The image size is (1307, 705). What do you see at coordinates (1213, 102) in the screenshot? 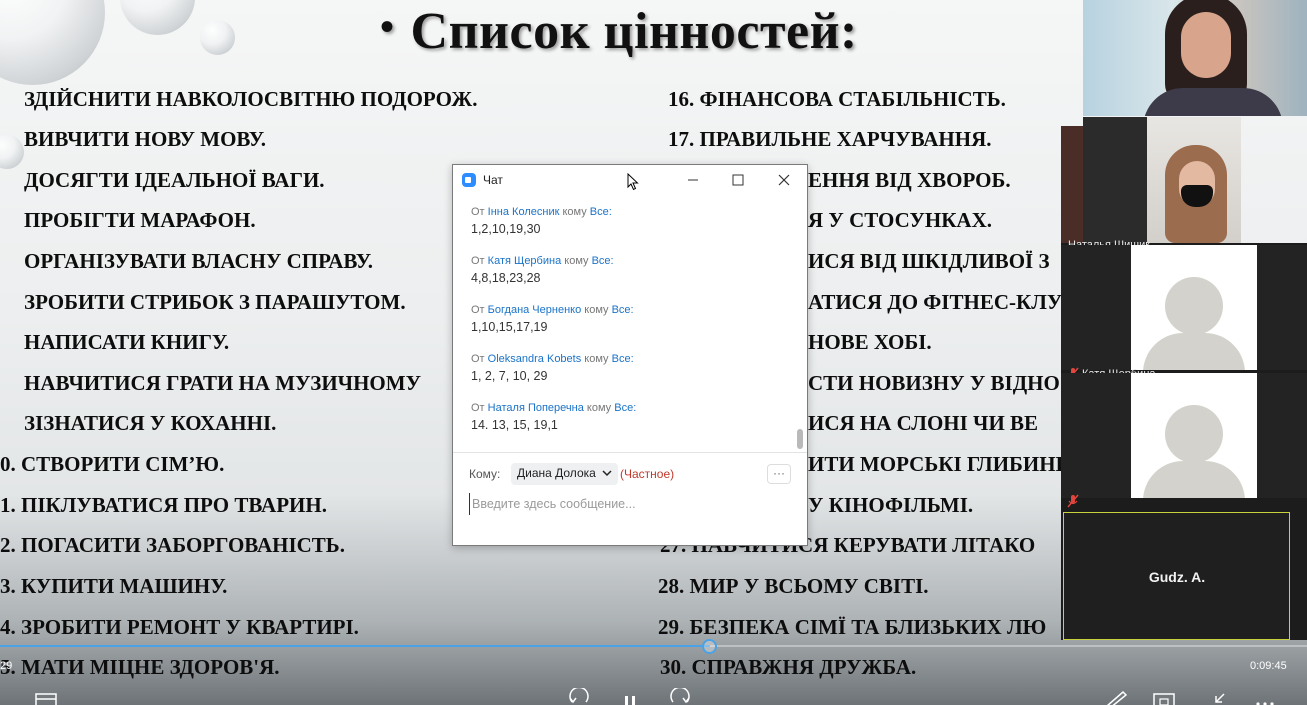
I see `person-body` at bounding box center [1213, 102].